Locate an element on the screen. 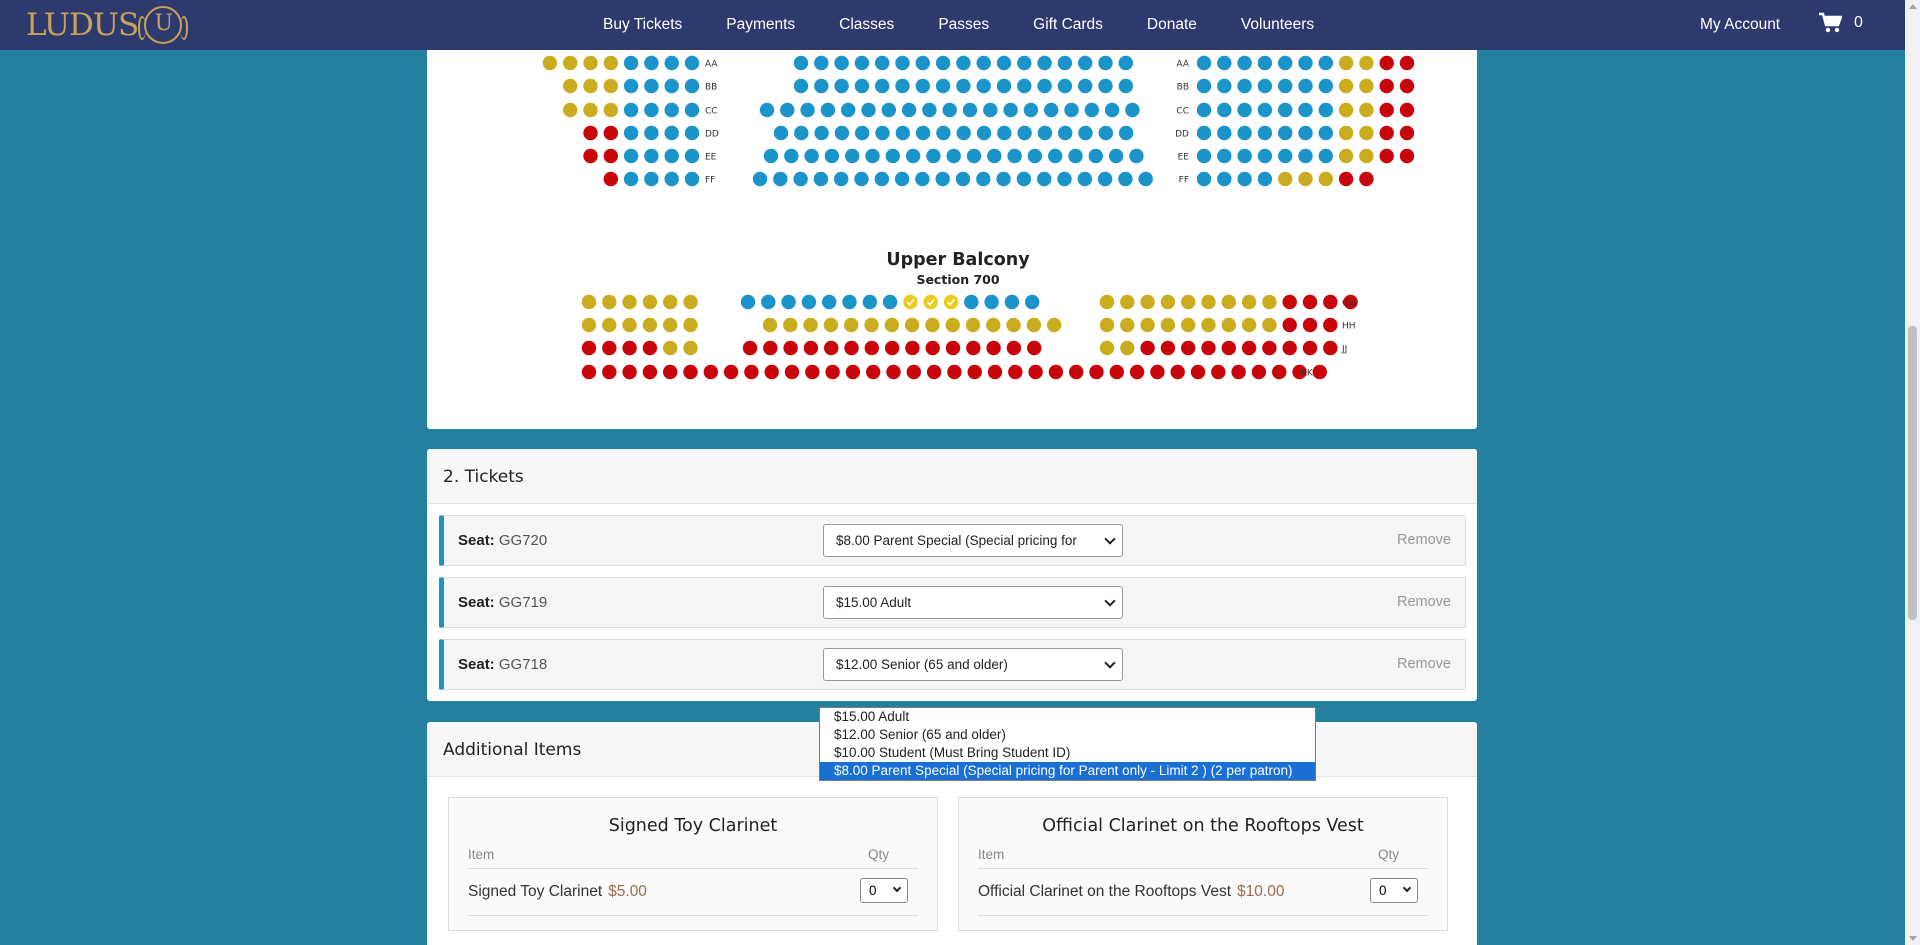 The image size is (1920, 945). dropdown-option: $12.00 Senior (65 and older) is located at coordinates (1067, 735).